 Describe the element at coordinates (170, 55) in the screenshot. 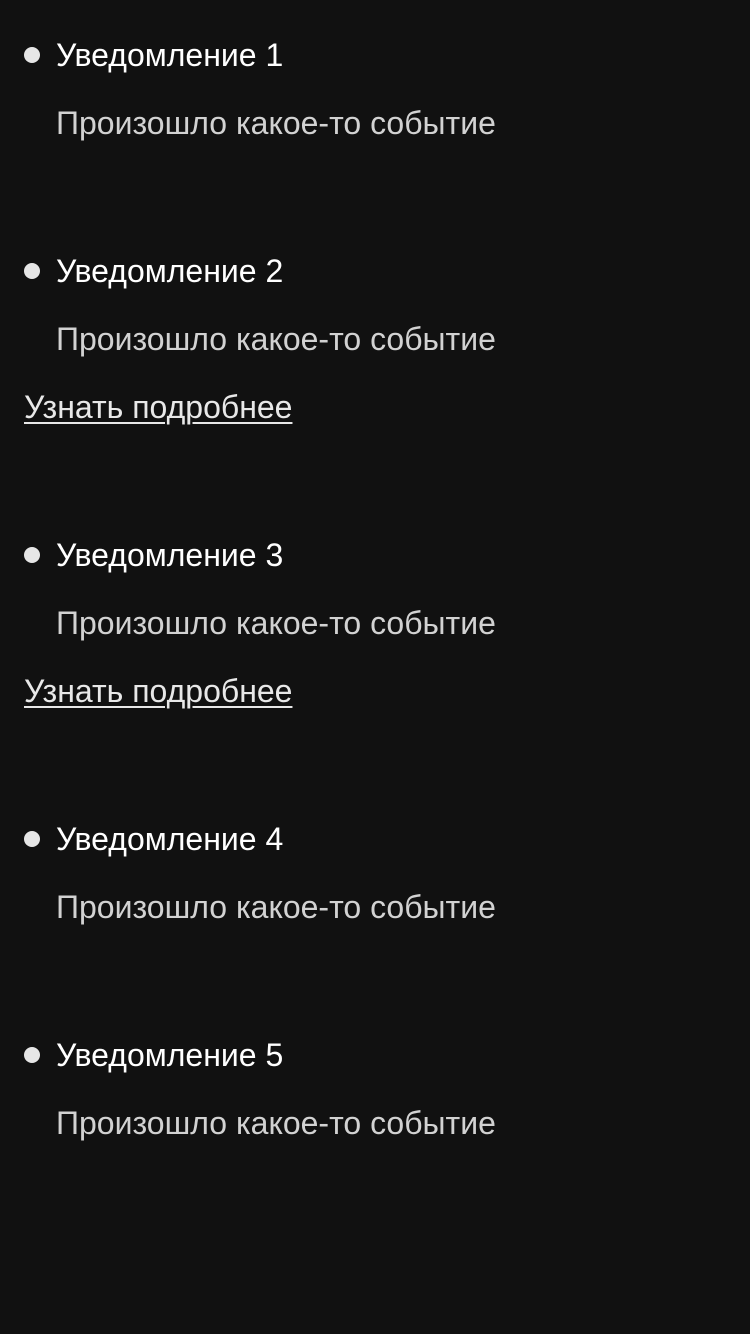

I see `notification-title: Уведомление 1` at that location.